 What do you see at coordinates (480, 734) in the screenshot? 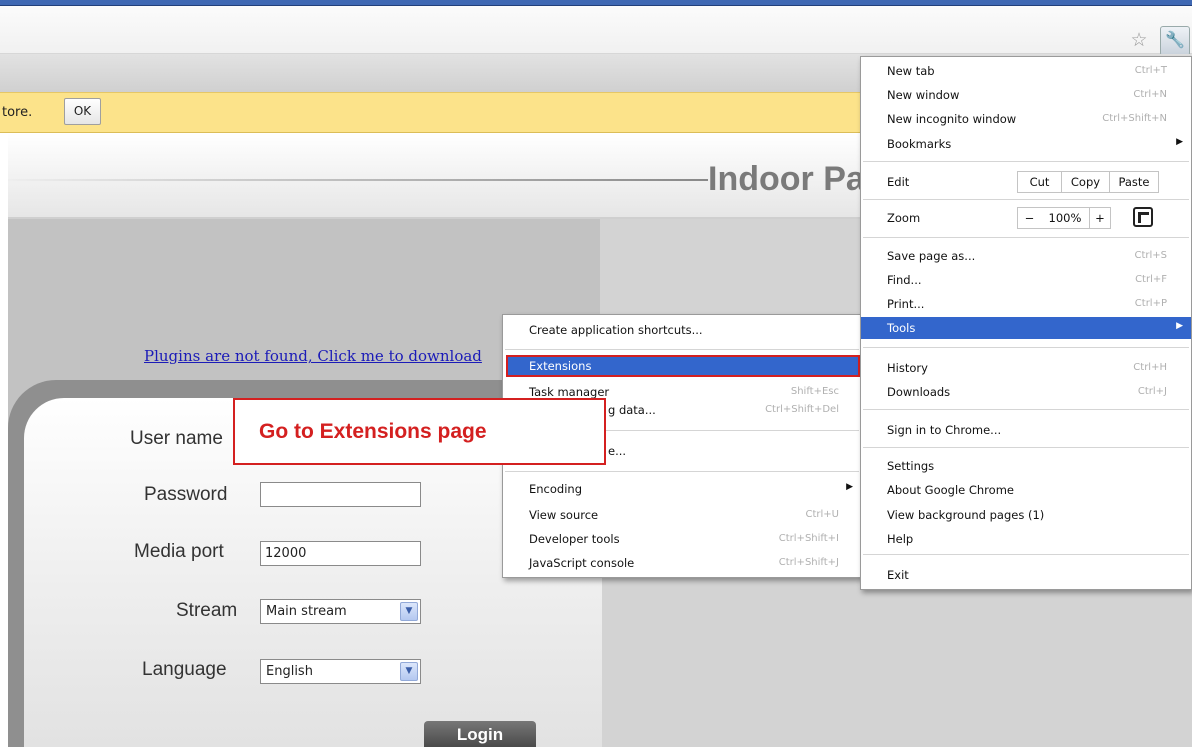
I see `login-button: Login` at bounding box center [480, 734].